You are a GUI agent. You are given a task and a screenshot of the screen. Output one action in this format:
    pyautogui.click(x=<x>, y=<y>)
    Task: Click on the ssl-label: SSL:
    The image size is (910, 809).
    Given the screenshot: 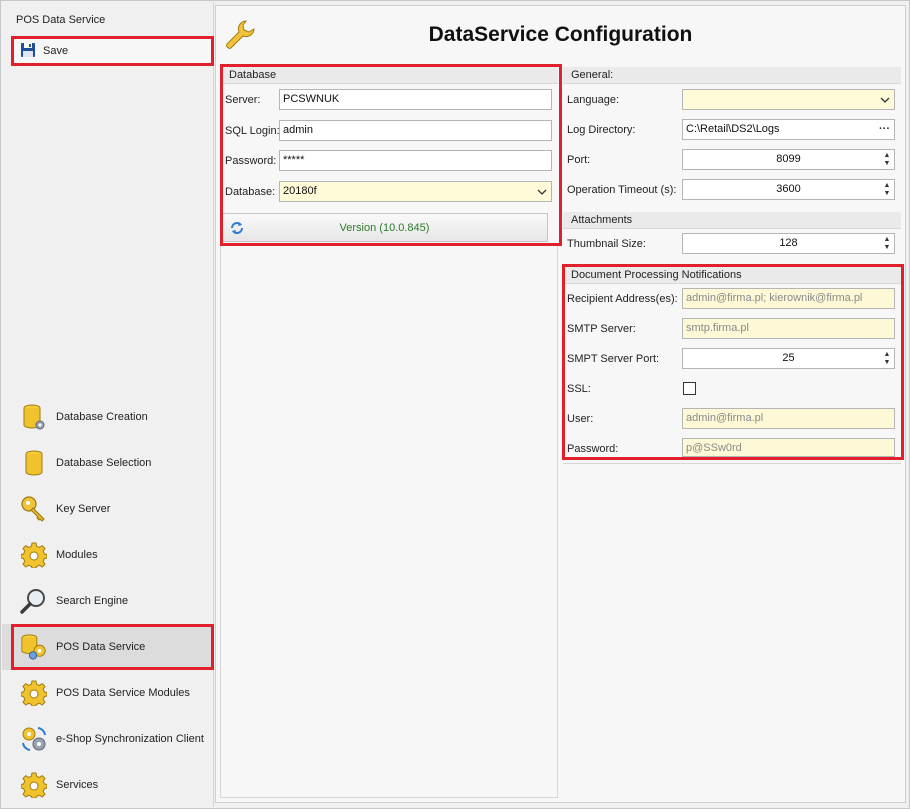 What is the action you would take?
    pyautogui.click(x=579, y=389)
    